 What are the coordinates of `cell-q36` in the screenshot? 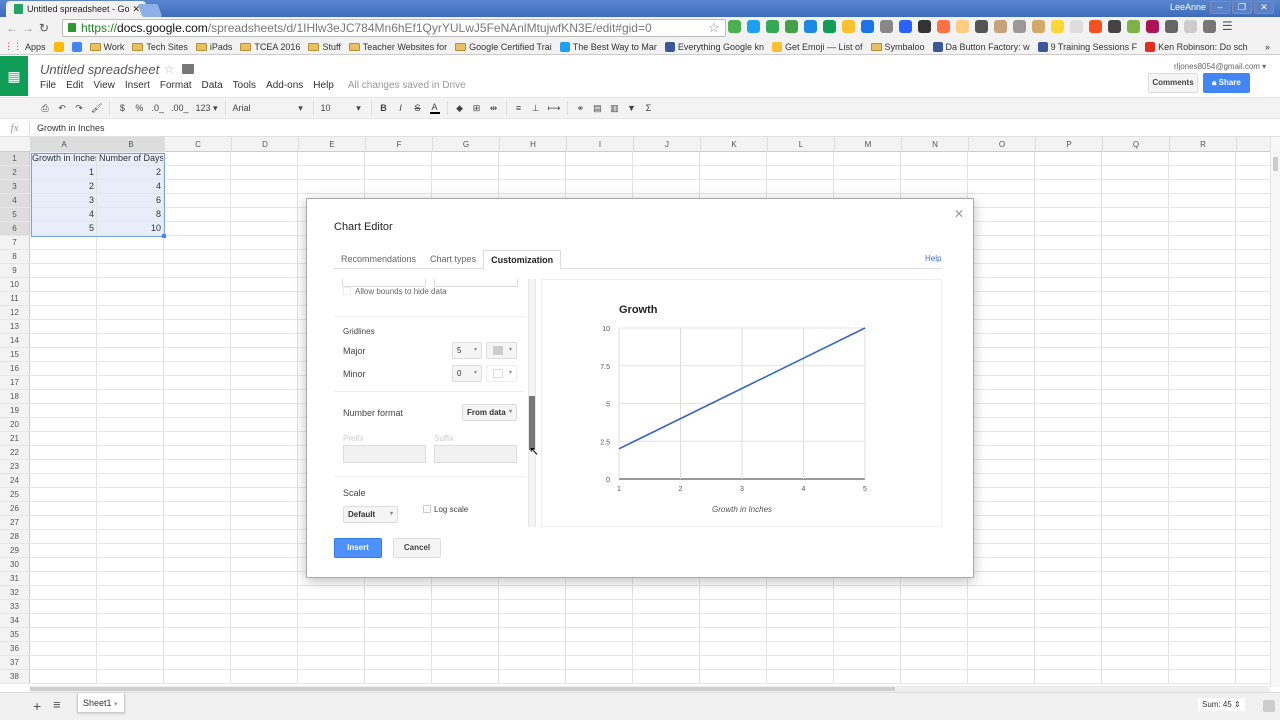 It's located at (1135, 648).